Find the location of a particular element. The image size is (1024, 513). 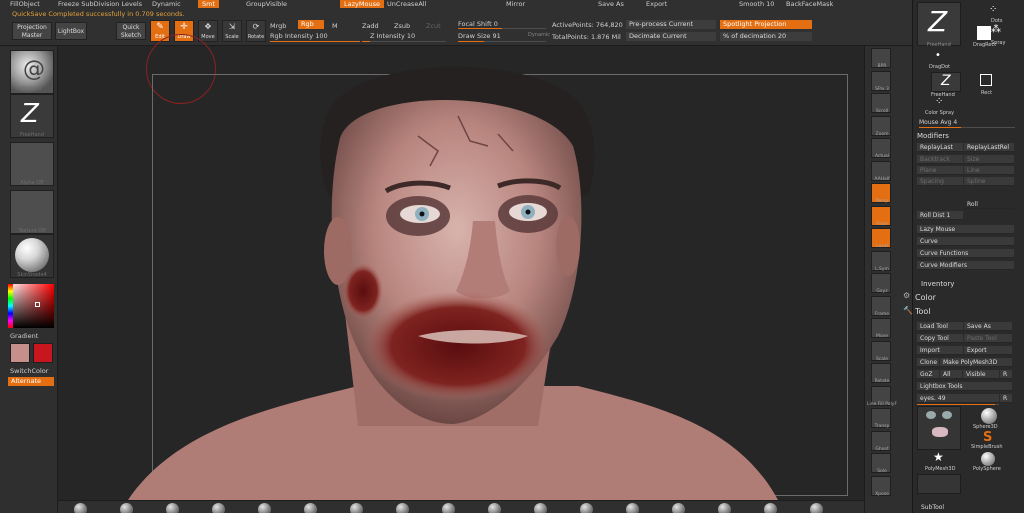

alternate-button: Alternate is located at coordinates (31, 381).